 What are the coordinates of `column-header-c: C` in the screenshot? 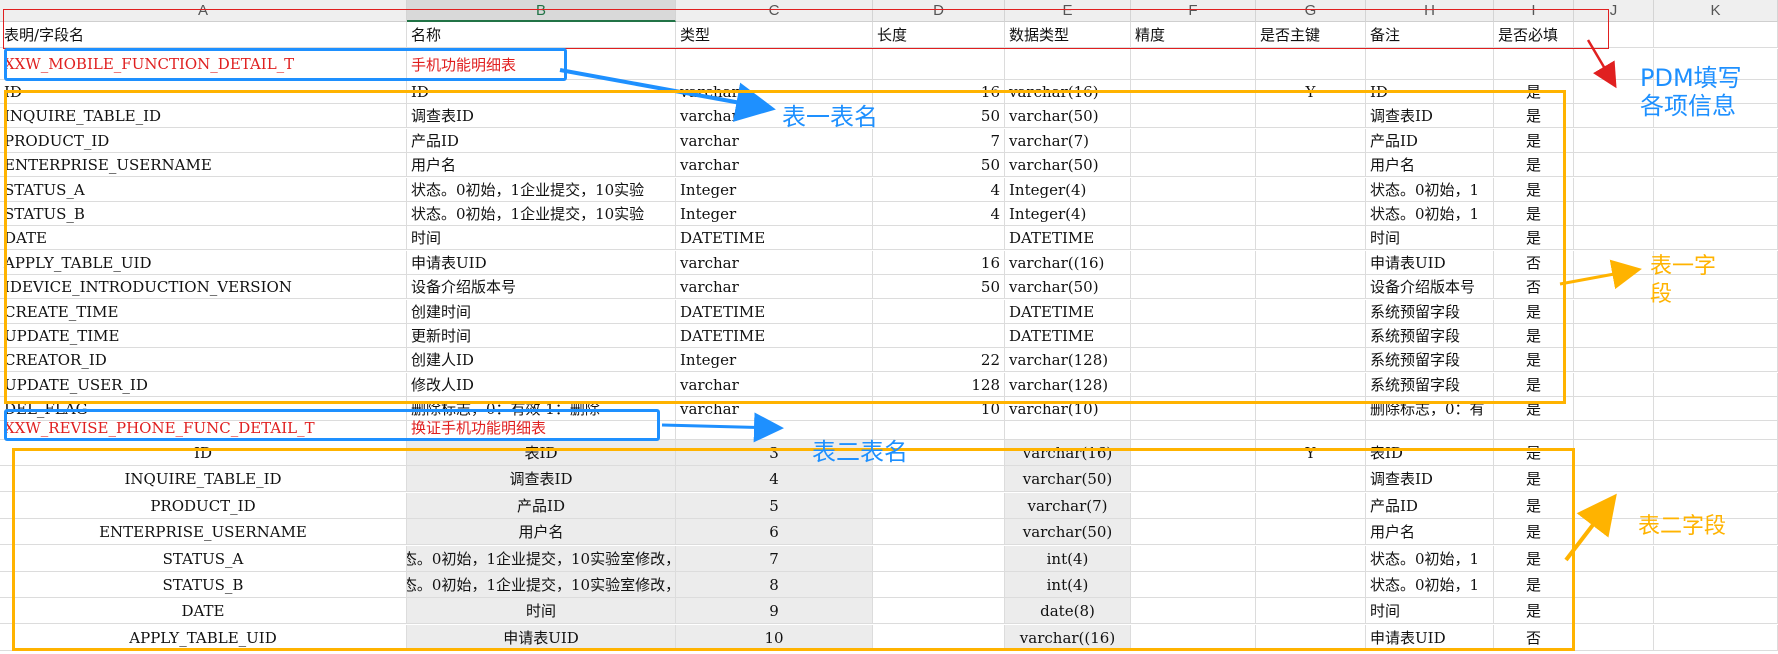 It's located at (774, 11).